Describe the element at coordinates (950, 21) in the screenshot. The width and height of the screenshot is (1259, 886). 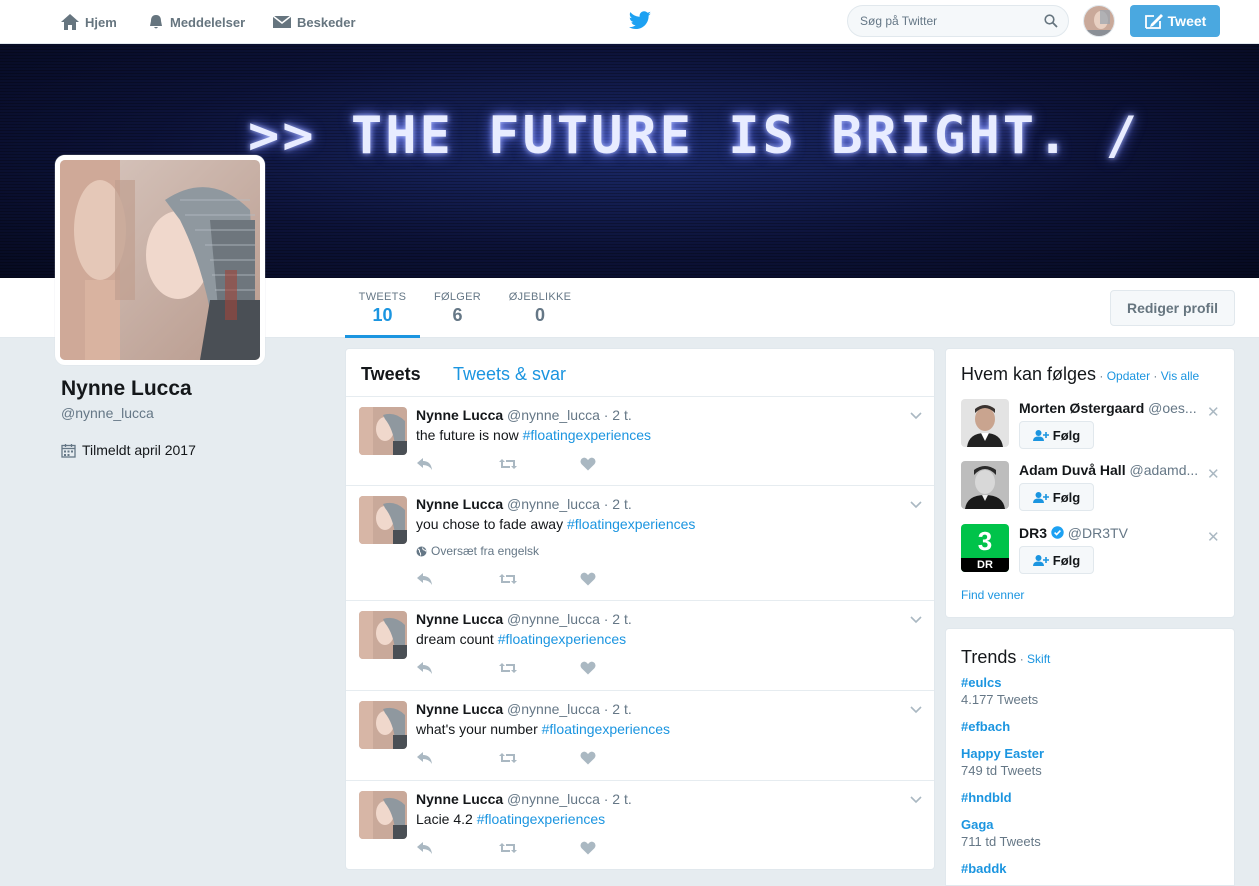
I see `search-input` at that location.